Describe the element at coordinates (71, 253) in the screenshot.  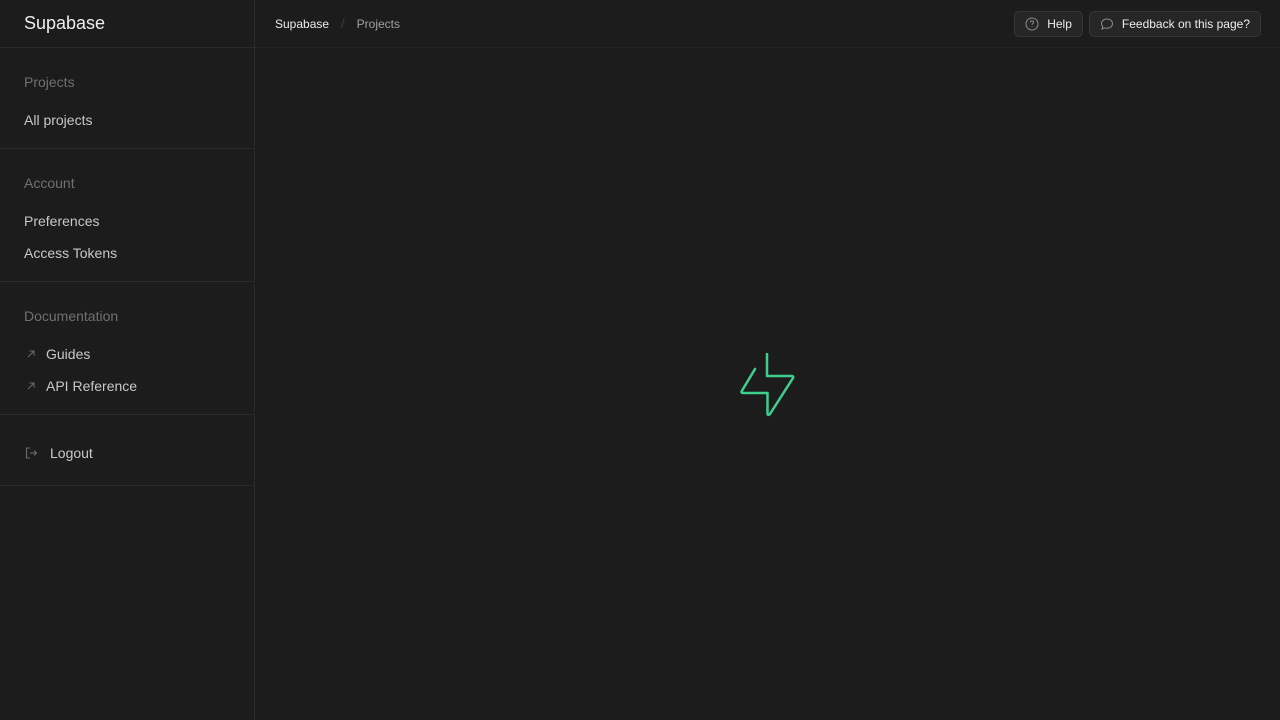
I see `sidebar-item-label: Access Tokens` at that location.